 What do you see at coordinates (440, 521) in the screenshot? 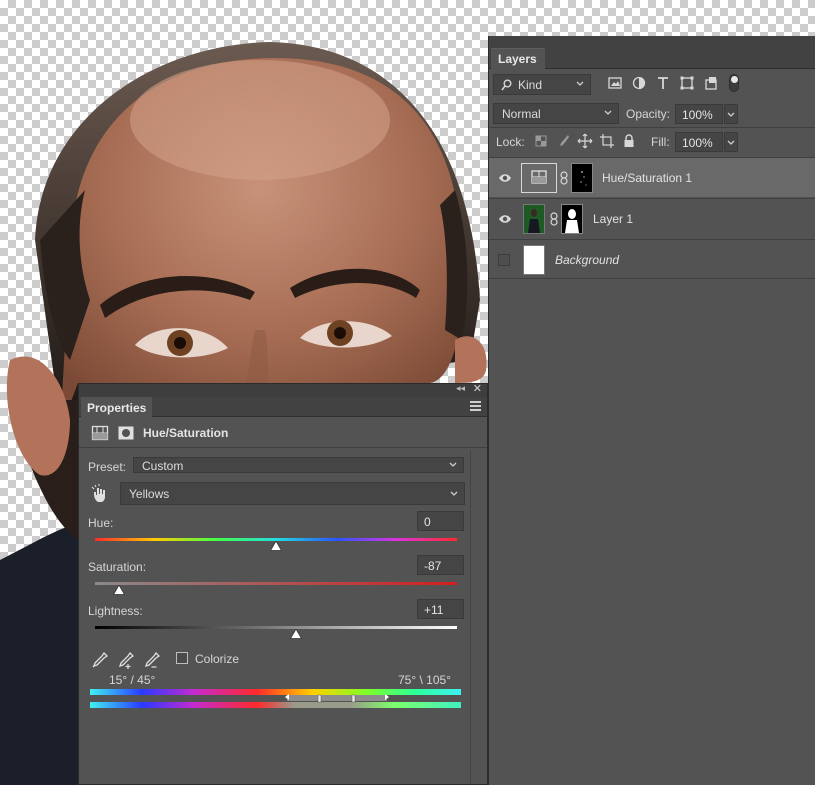
I see `hue-value-field: 0` at bounding box center [440, 521].